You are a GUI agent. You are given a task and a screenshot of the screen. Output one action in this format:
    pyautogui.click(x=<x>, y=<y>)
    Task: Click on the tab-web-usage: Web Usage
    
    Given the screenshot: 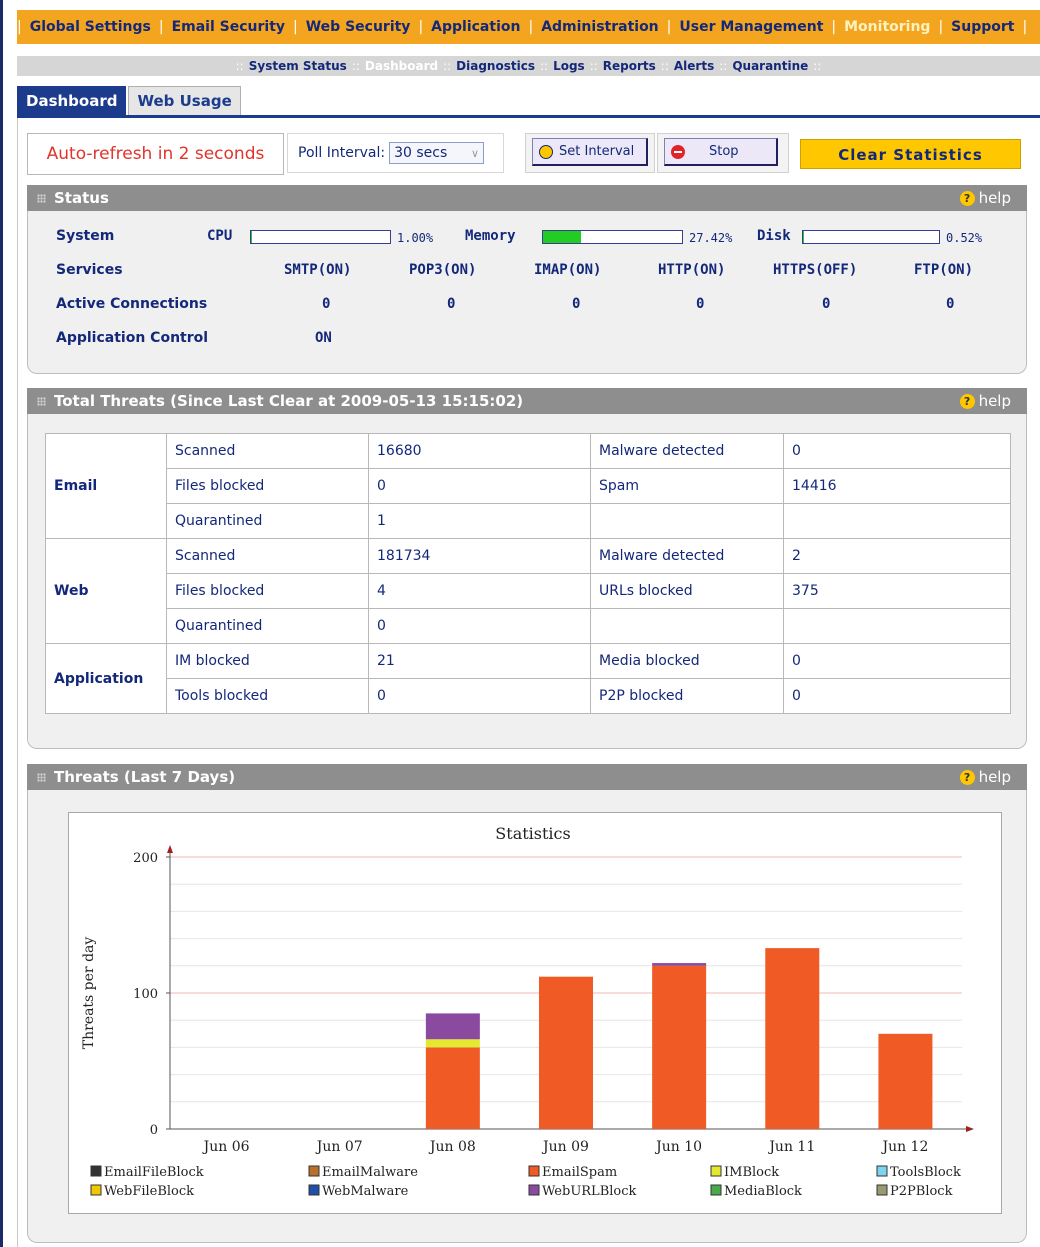 What is the action you would take?
    pyautogui.click(x=184, y=100)
    